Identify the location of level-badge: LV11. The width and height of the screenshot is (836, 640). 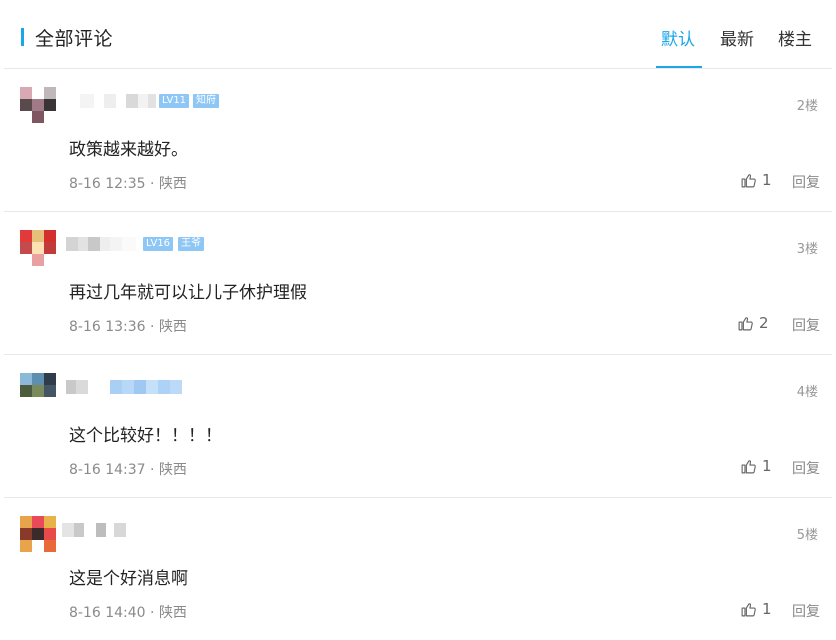
(174, 101).